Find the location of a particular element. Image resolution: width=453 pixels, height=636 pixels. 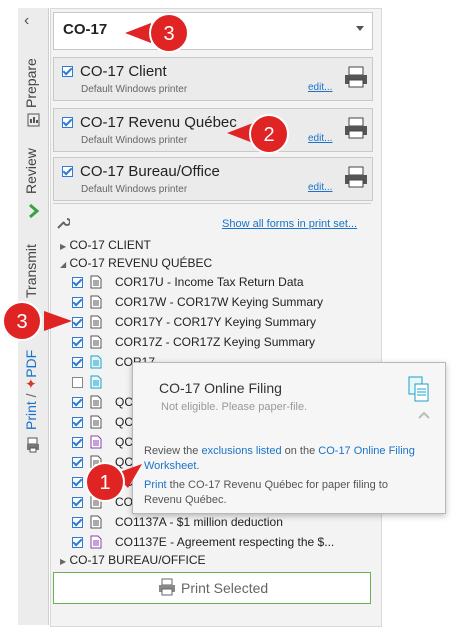

svg-text: 1 is located at coordinates (104, 483).